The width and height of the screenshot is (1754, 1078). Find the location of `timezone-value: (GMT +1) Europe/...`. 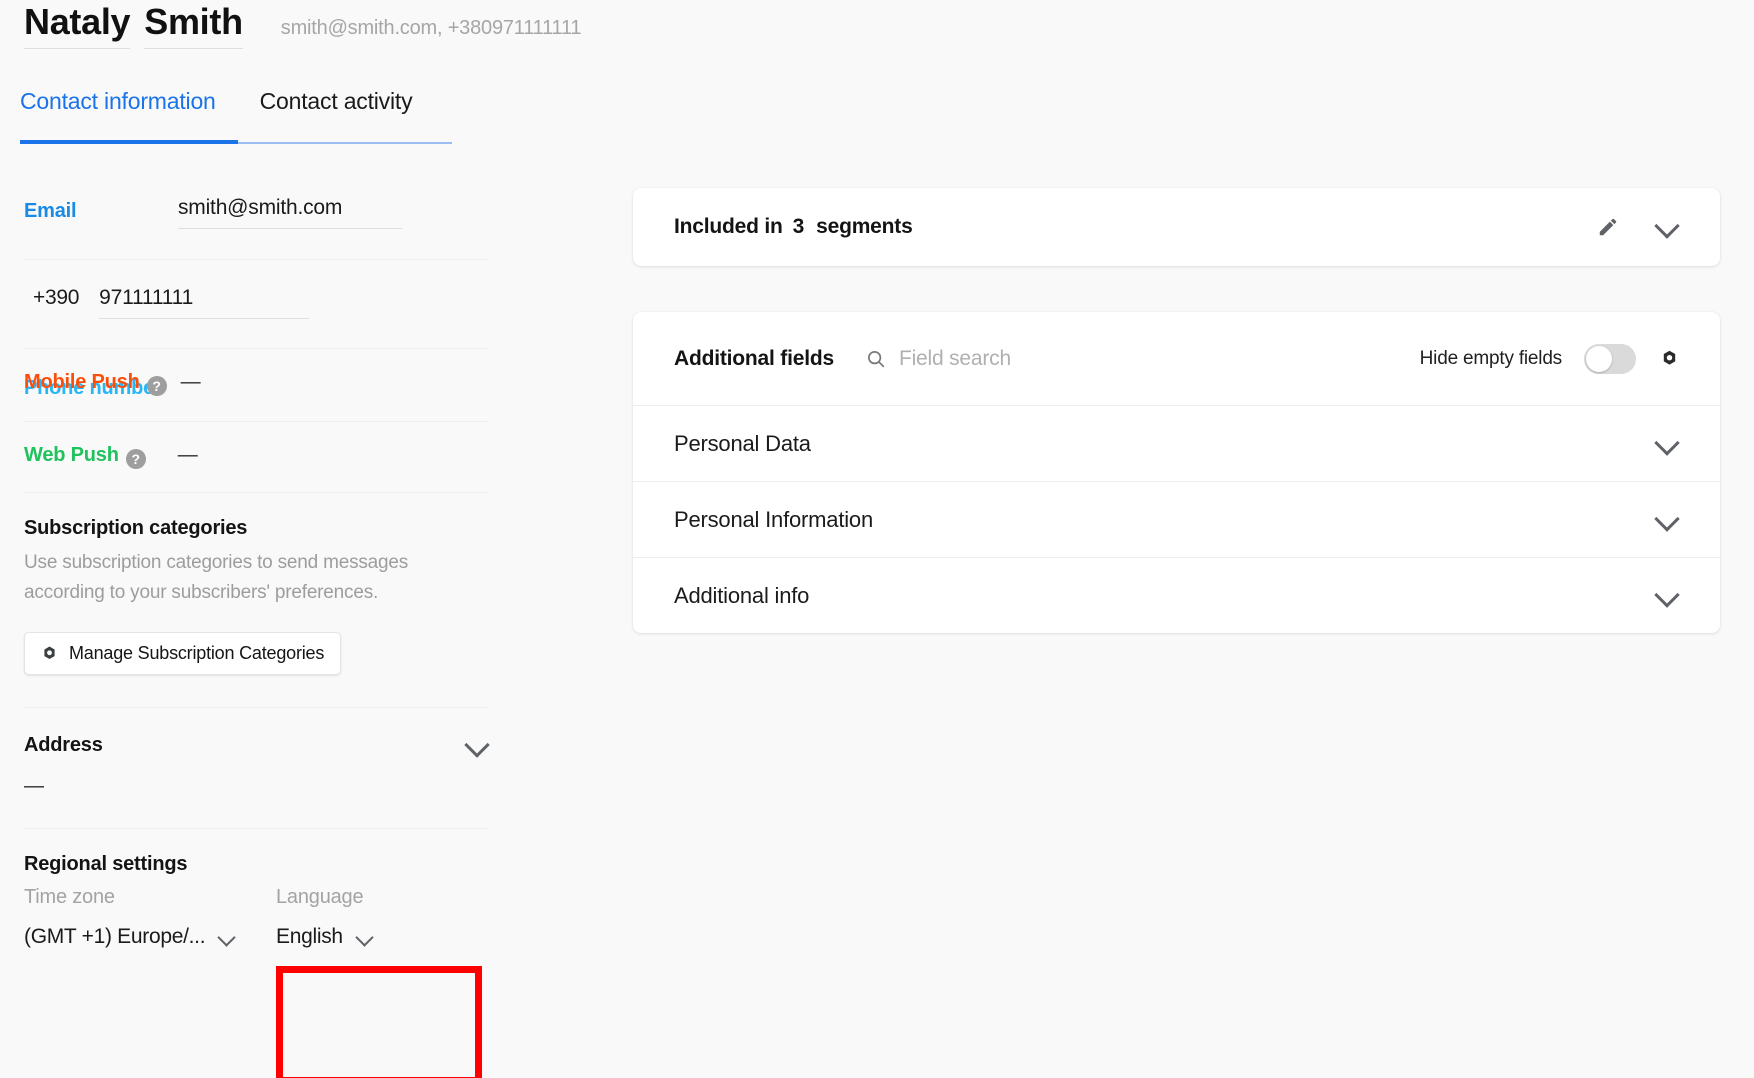

timezone-value: (GMT +1) Europe/... is located at coordinates (115, 936).